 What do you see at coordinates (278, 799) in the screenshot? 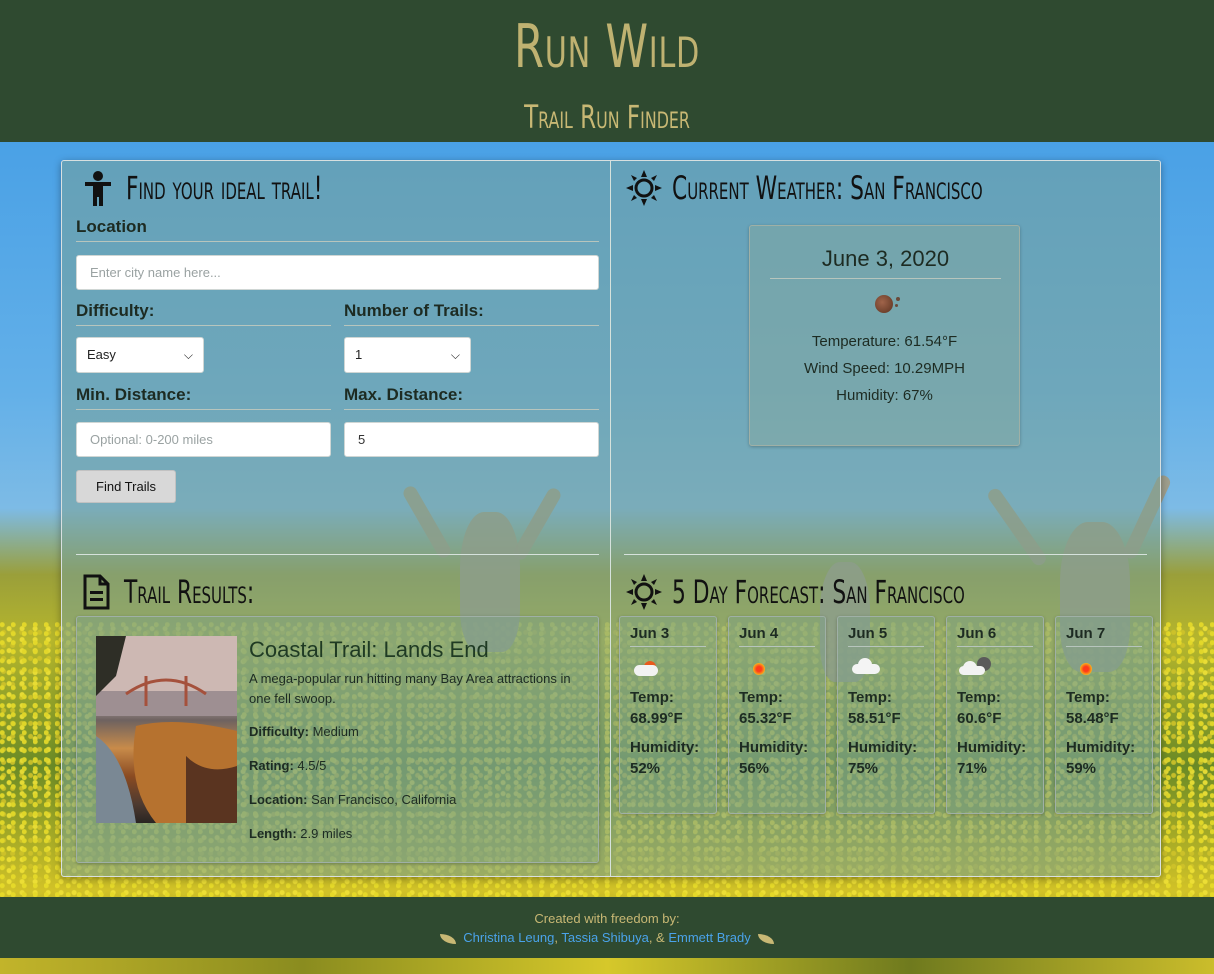
I see `trail-location-label: Location:` at bounding box center [278, 799].